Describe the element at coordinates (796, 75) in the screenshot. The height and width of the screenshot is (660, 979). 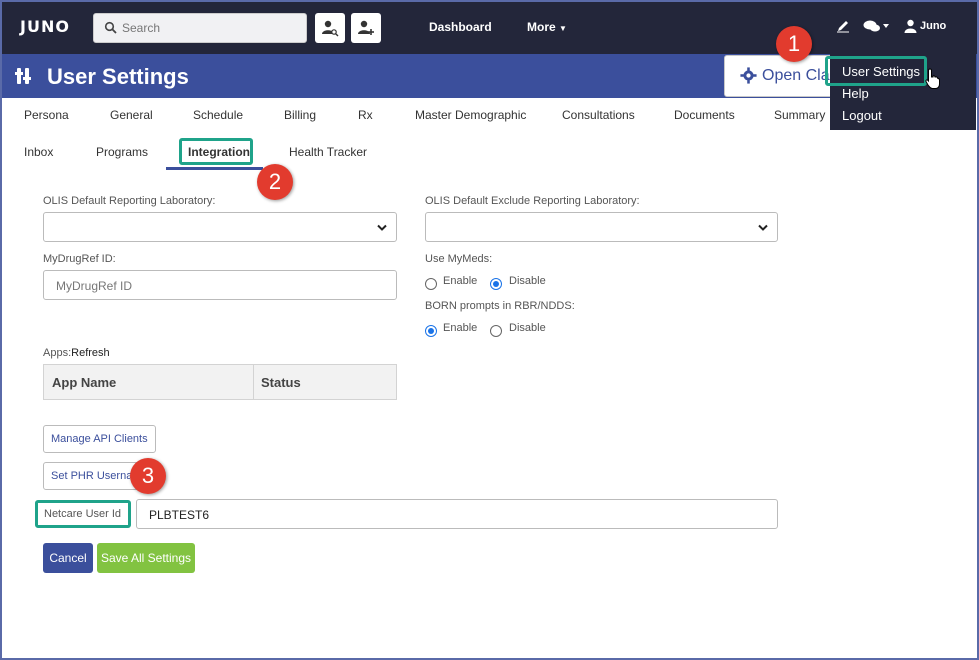
I see `open-classic-label: Open Cla` at that location.